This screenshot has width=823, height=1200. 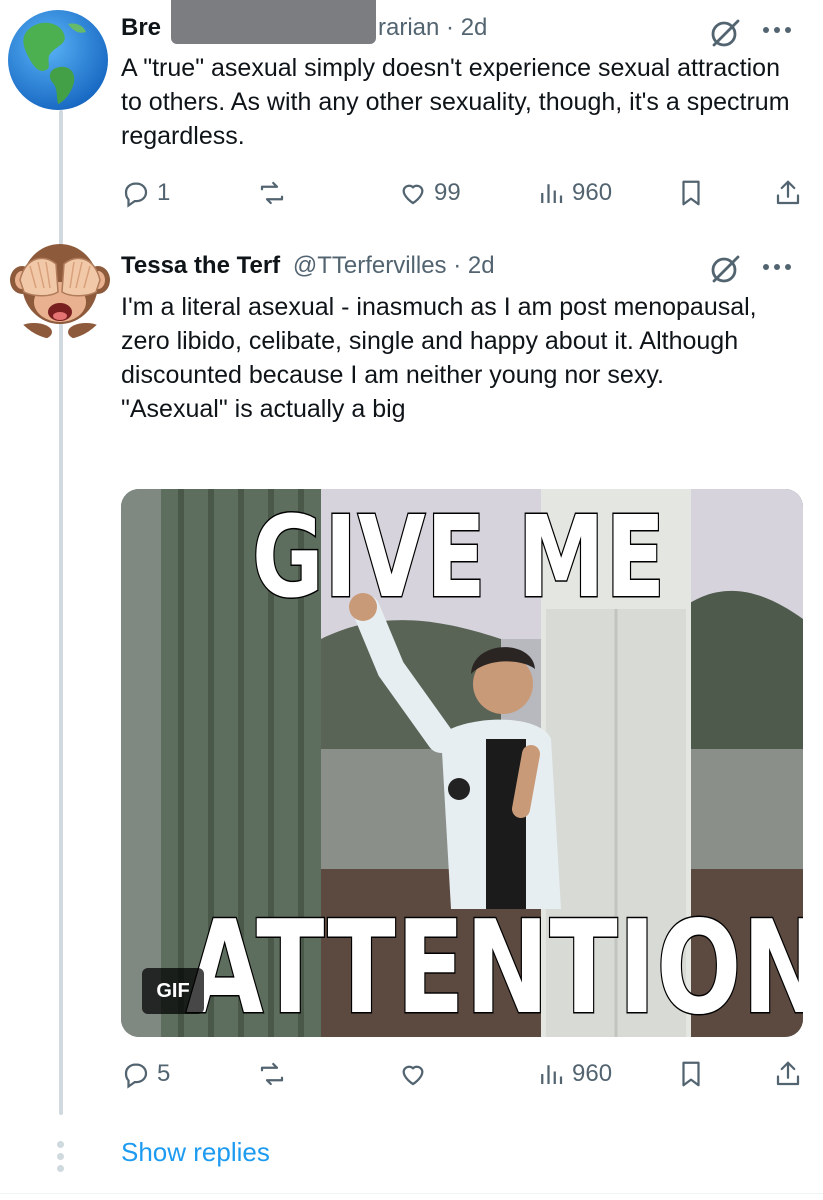 I want to click on divider, so click(x=411, y=1193).